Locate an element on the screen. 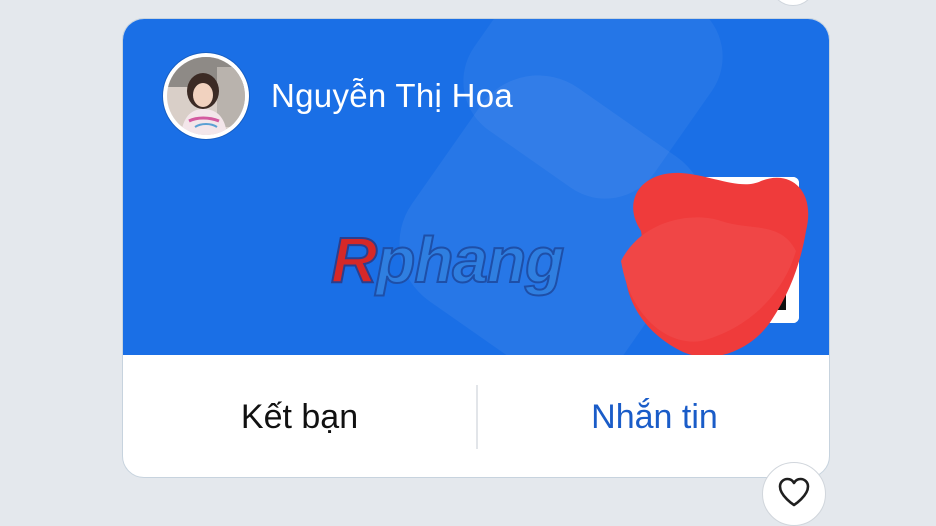 The image size is (936, 526). avatar-photo is located at coordinates (206, 96).